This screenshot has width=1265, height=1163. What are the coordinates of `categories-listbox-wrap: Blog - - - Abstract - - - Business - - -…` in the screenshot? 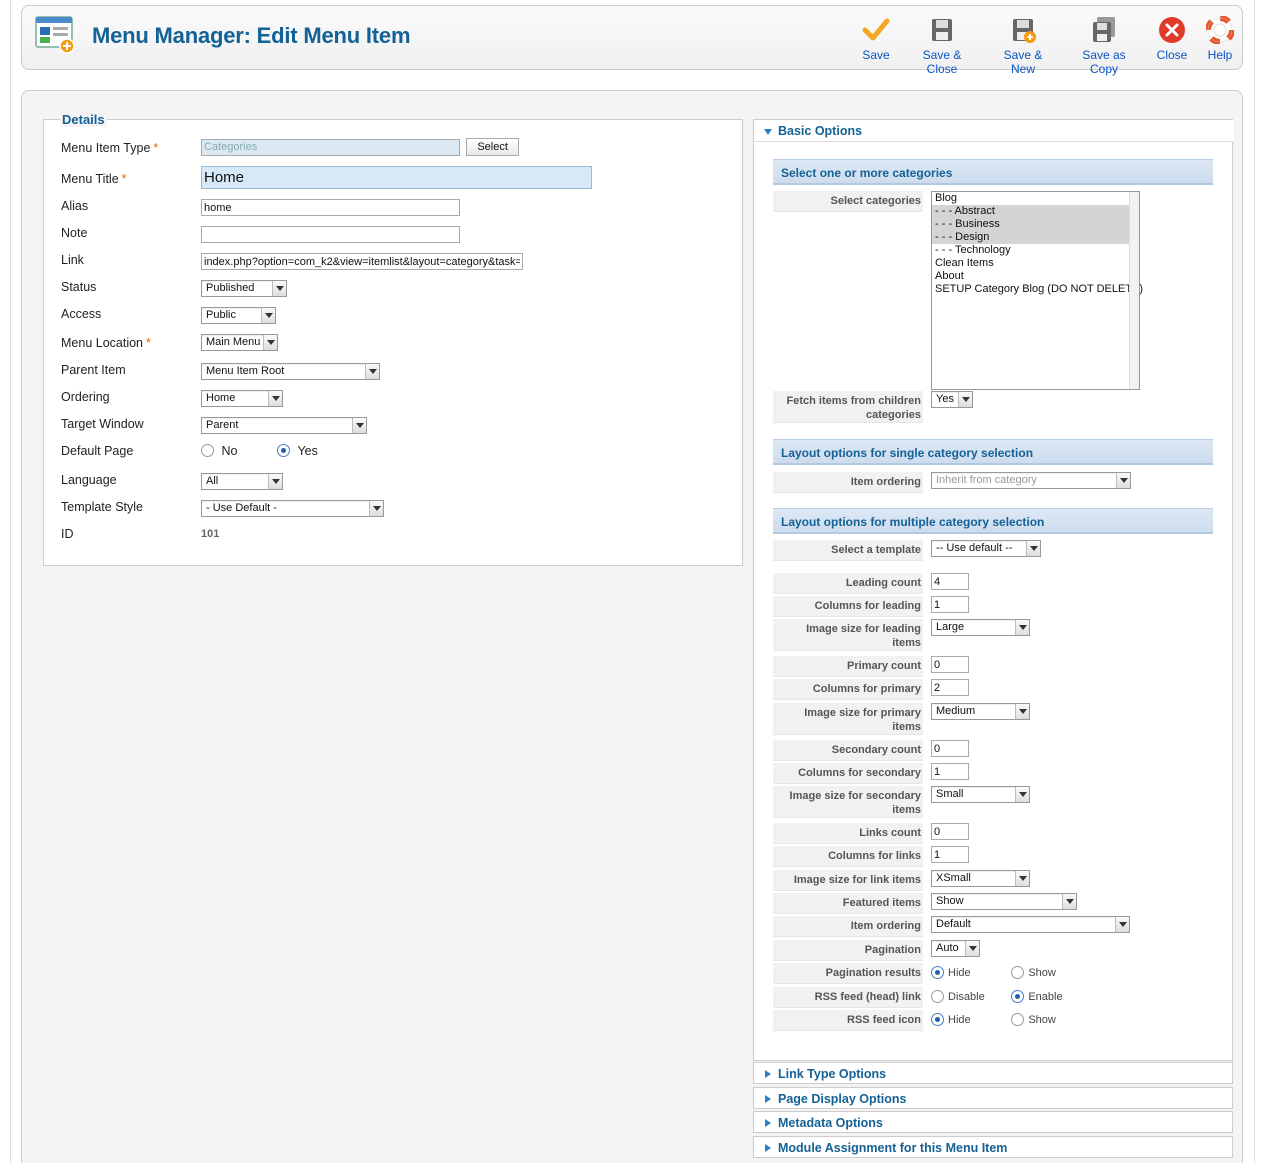 It's located at (1037, 290).